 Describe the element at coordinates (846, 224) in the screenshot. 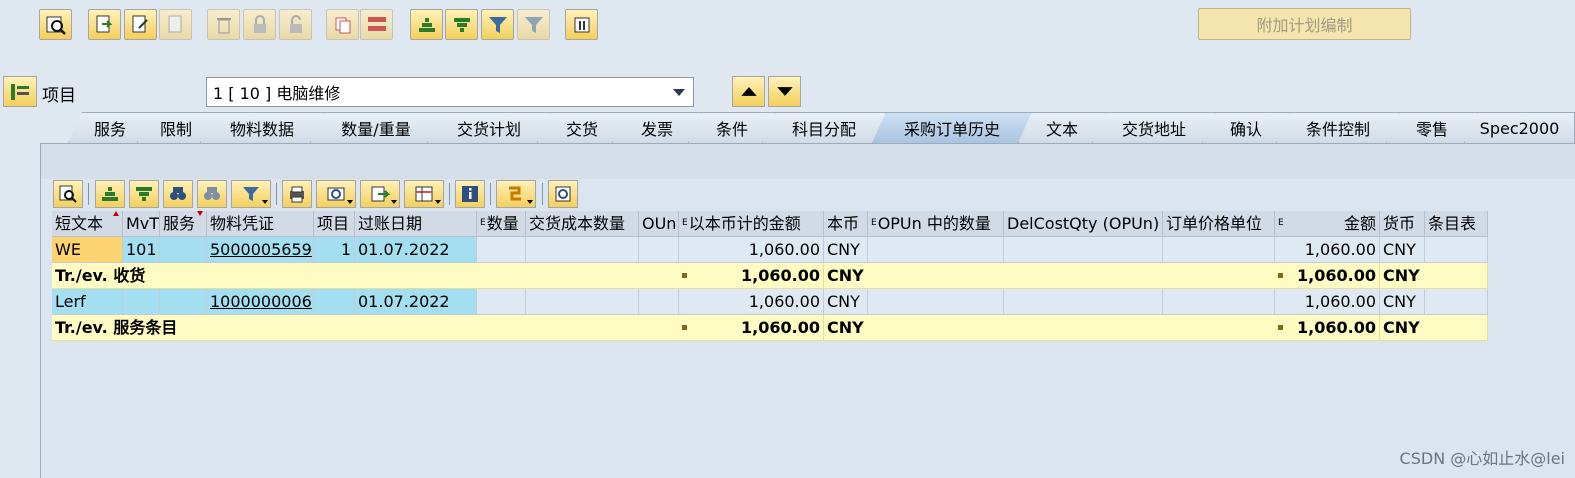

I see `col-header-local-currency: 本币` at that location.